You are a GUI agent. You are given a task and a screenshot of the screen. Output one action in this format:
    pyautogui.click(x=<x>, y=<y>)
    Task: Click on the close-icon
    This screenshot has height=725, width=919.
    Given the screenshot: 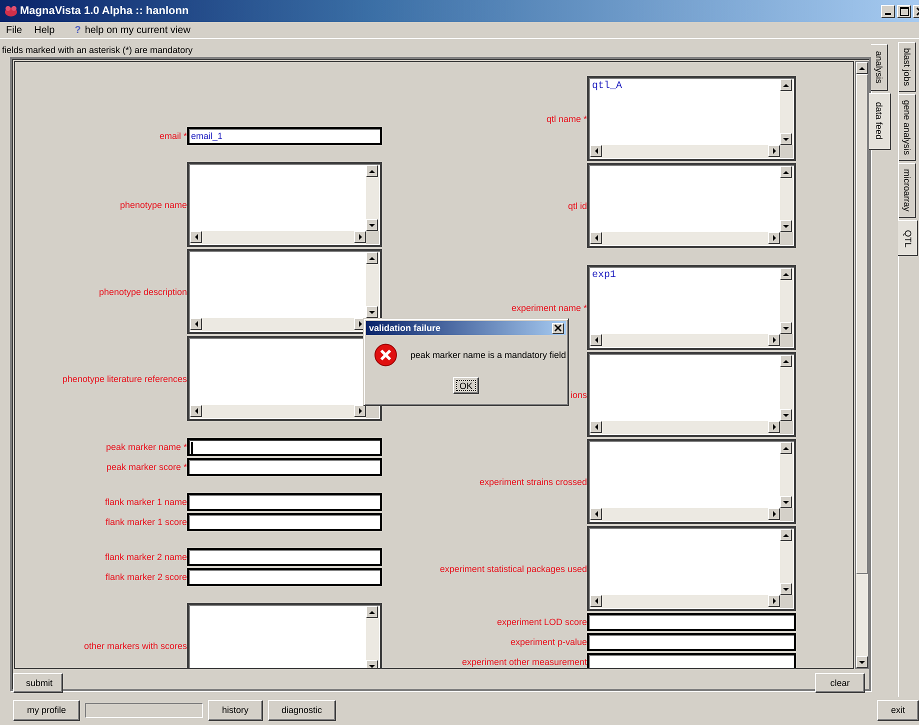 What is the action you would take?
    pyautogui.click(x=558, y=328)
    